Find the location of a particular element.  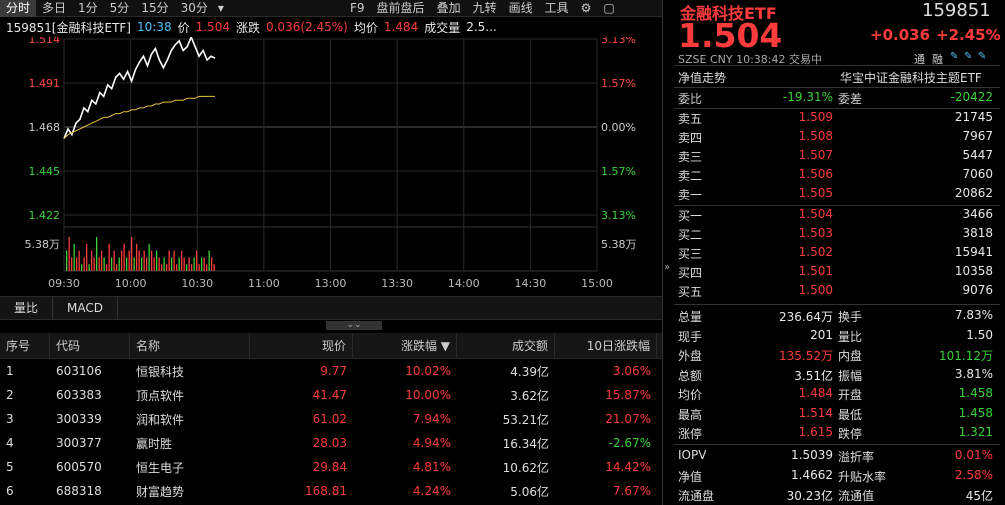

stat-label: 换手 is located at coordinates (850, 317).